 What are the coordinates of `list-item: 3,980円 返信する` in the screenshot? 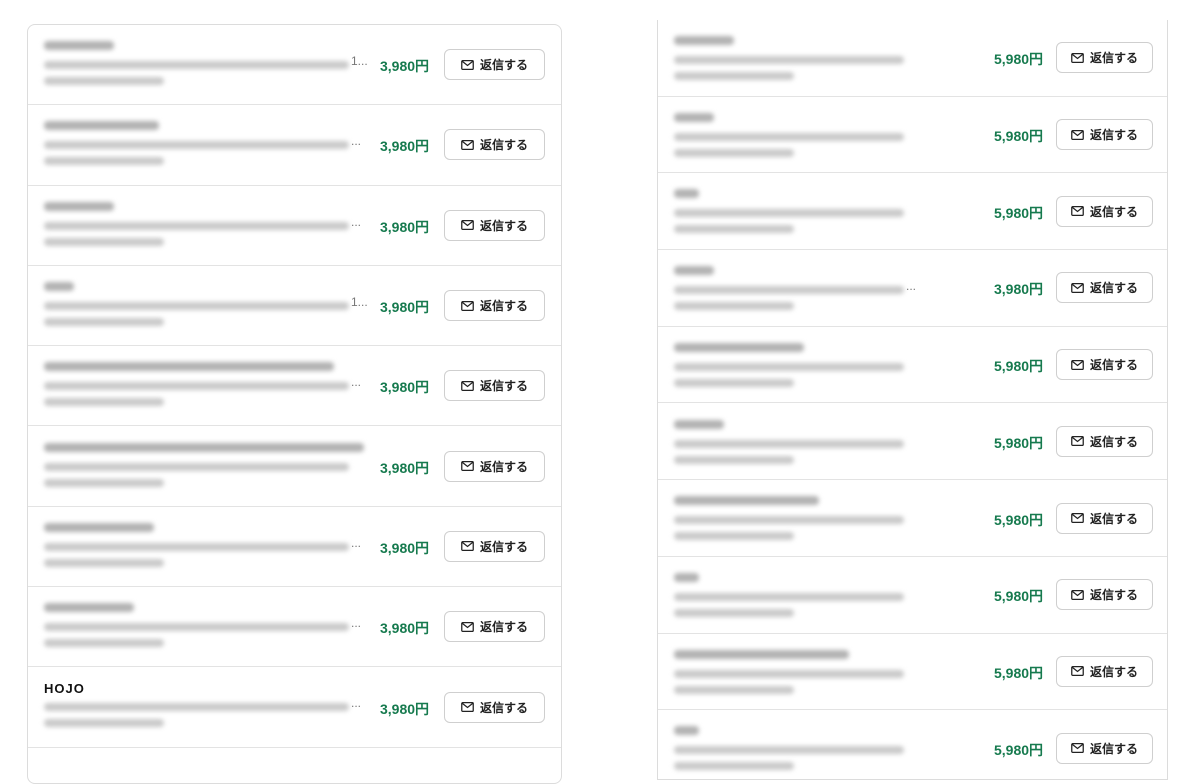 It's located at (294, 467).